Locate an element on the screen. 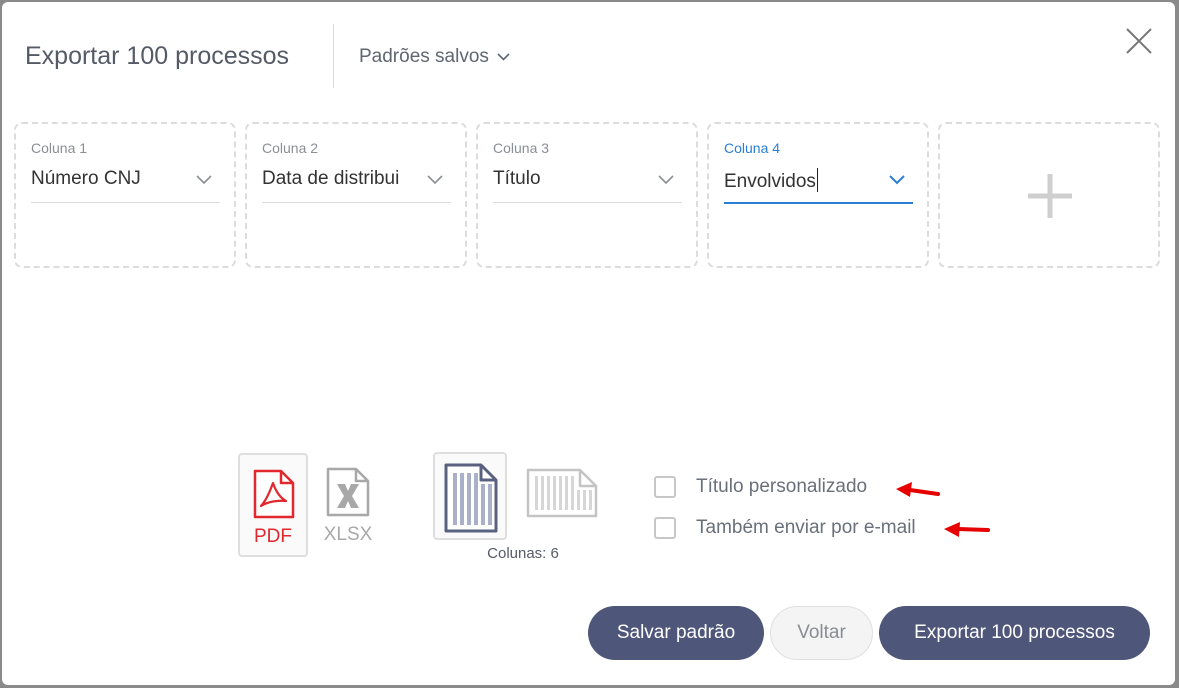  plus-icon is located at coordinates (1050, 196).